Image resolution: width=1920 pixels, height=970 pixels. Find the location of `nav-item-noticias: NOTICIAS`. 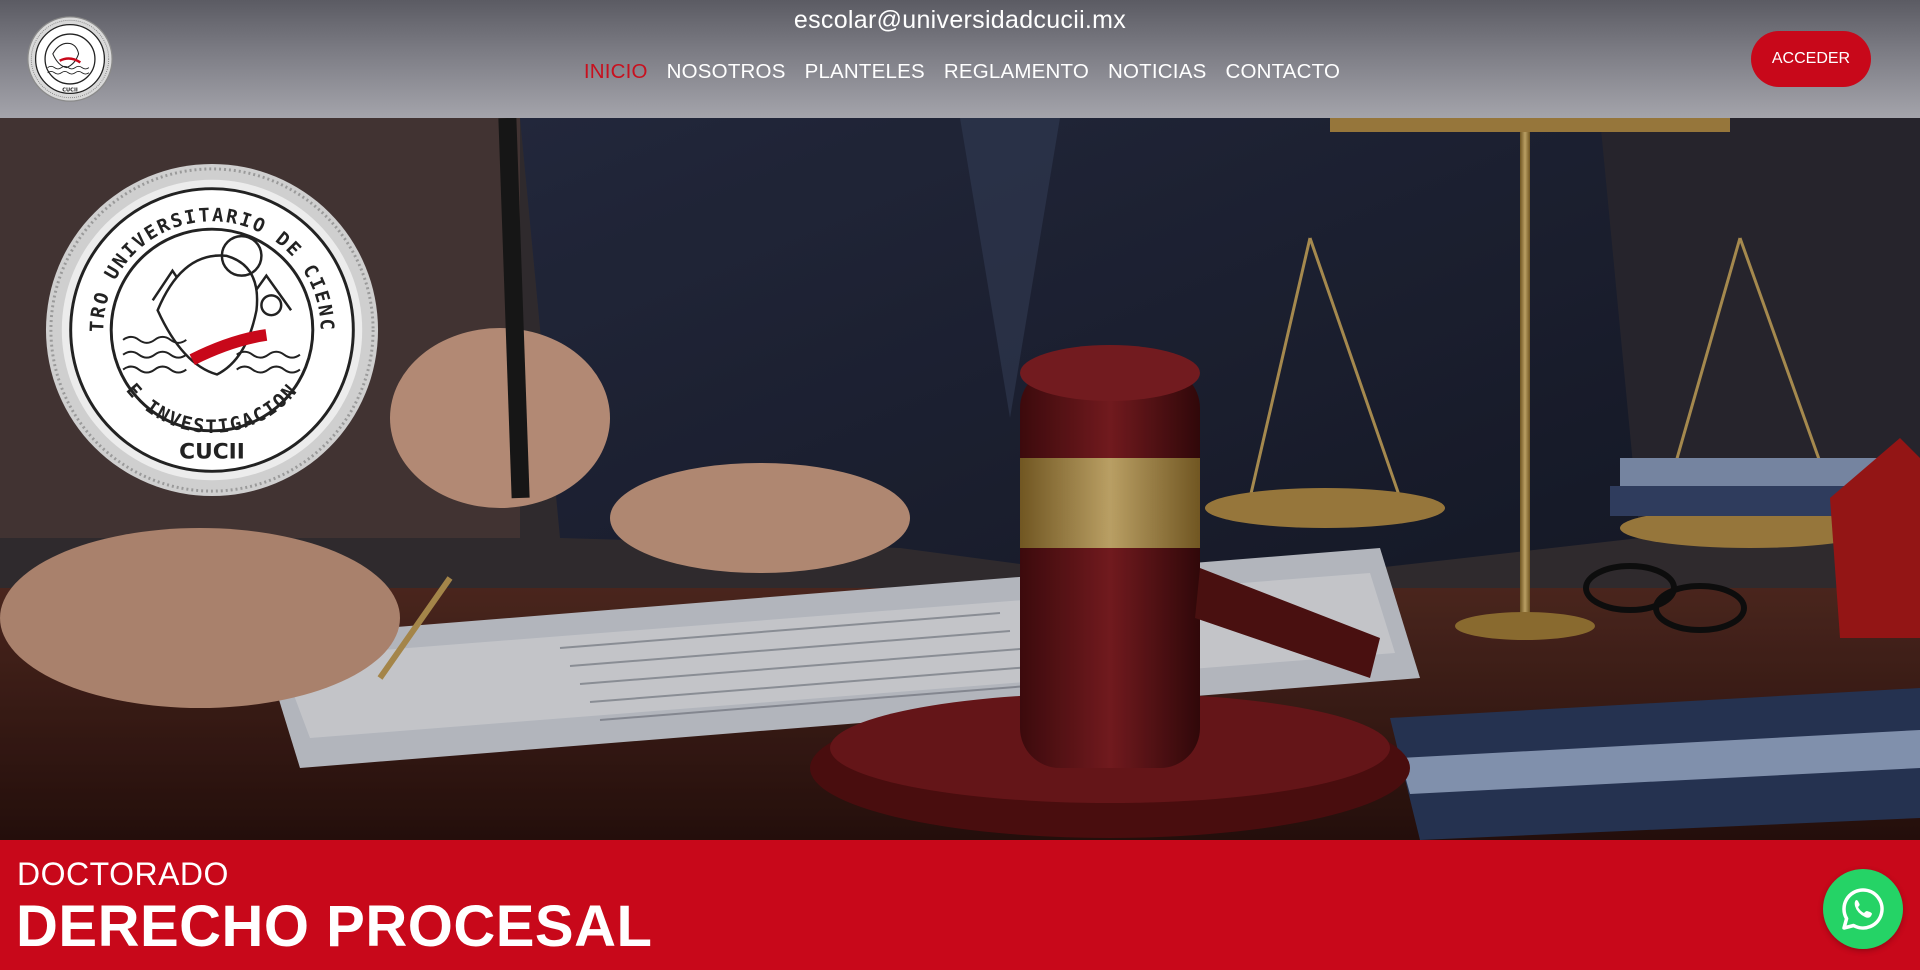

nav-item-noticias: NOTICIAS is located at coordinates (1157, 72).